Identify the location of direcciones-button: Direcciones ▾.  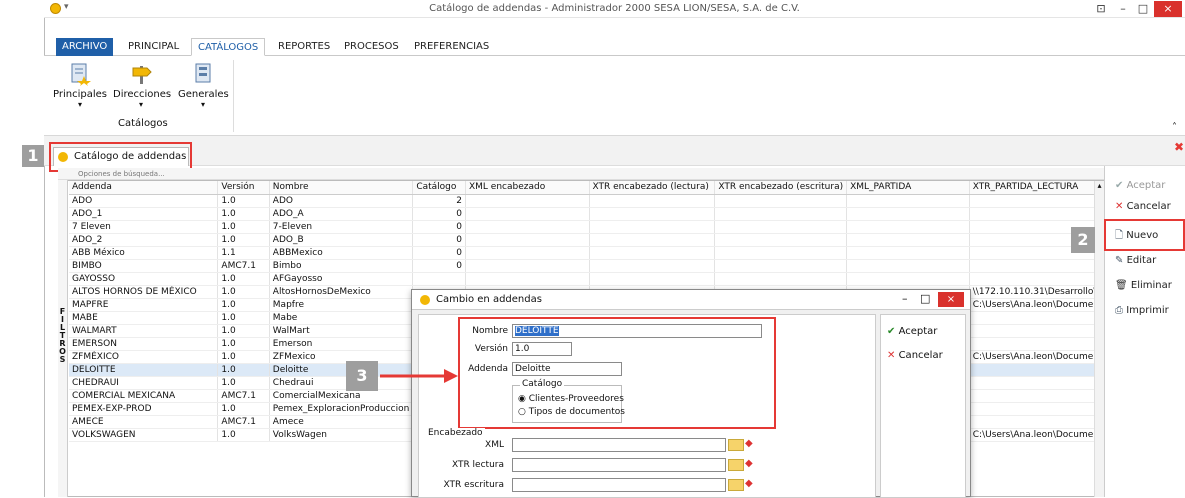
(142, 85).